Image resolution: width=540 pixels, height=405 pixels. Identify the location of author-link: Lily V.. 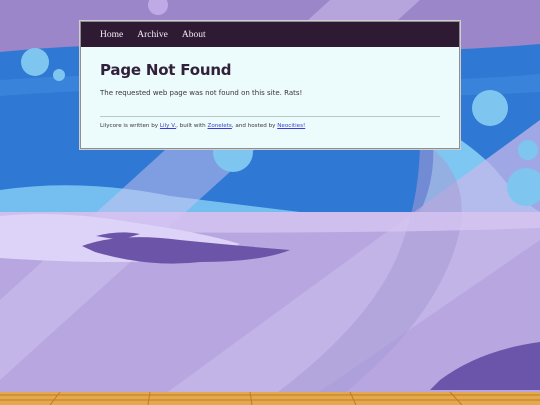
(168, 126).